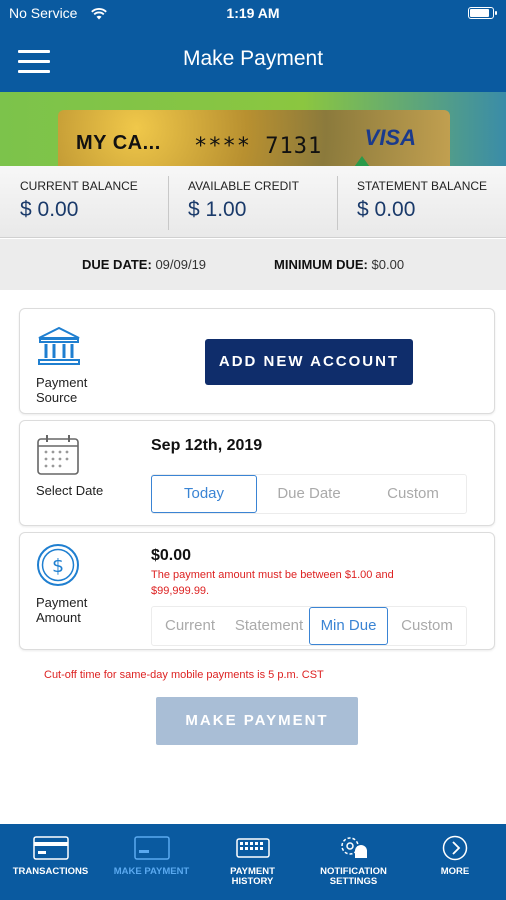  I want to click on status-time: 1:19 AM, so click(253, 13).